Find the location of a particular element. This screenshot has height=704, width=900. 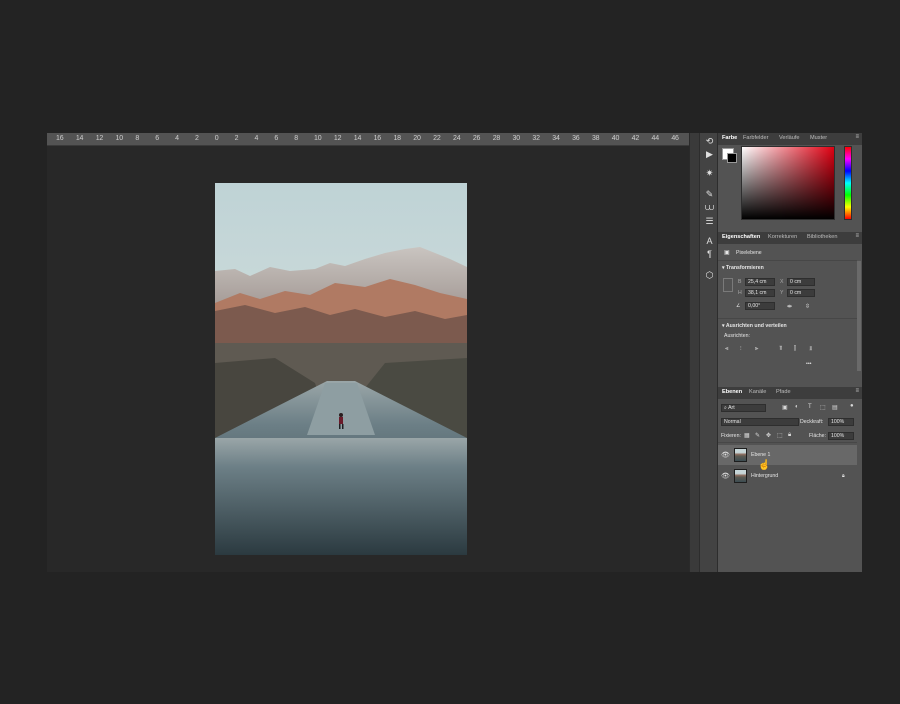

history-icon: ⟲ is located at coordinates (709, 141).